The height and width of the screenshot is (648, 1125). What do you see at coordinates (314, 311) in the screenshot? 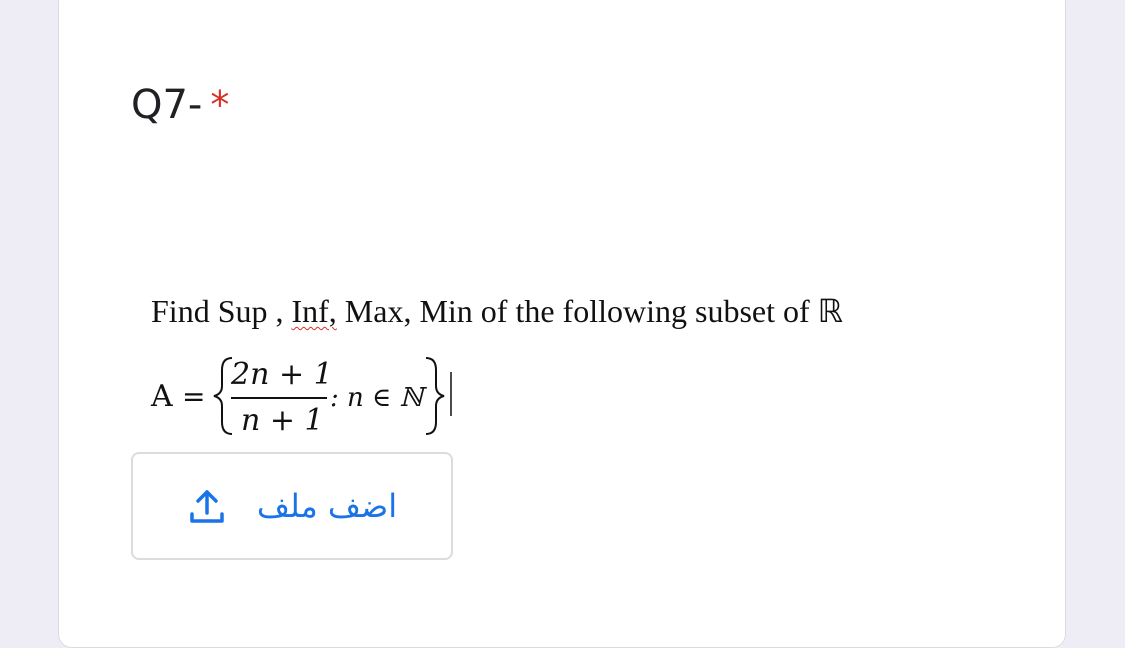
I see `spellcheck-underlined-word: Inf,` at bounding box center [314, 311].